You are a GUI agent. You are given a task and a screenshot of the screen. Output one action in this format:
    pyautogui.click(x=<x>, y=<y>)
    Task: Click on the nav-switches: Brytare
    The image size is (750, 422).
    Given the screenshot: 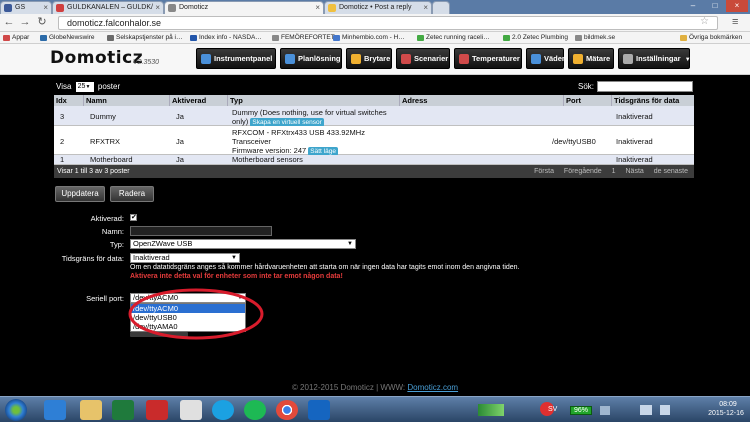 What is the action you would take?
    pyautogui.click(x=369, y=58)
    